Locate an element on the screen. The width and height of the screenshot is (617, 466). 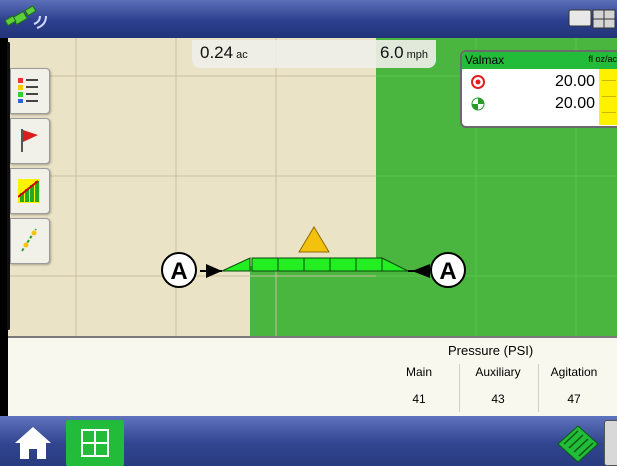
target-rate-value: 20.00 is located at coordinates (574, 81).